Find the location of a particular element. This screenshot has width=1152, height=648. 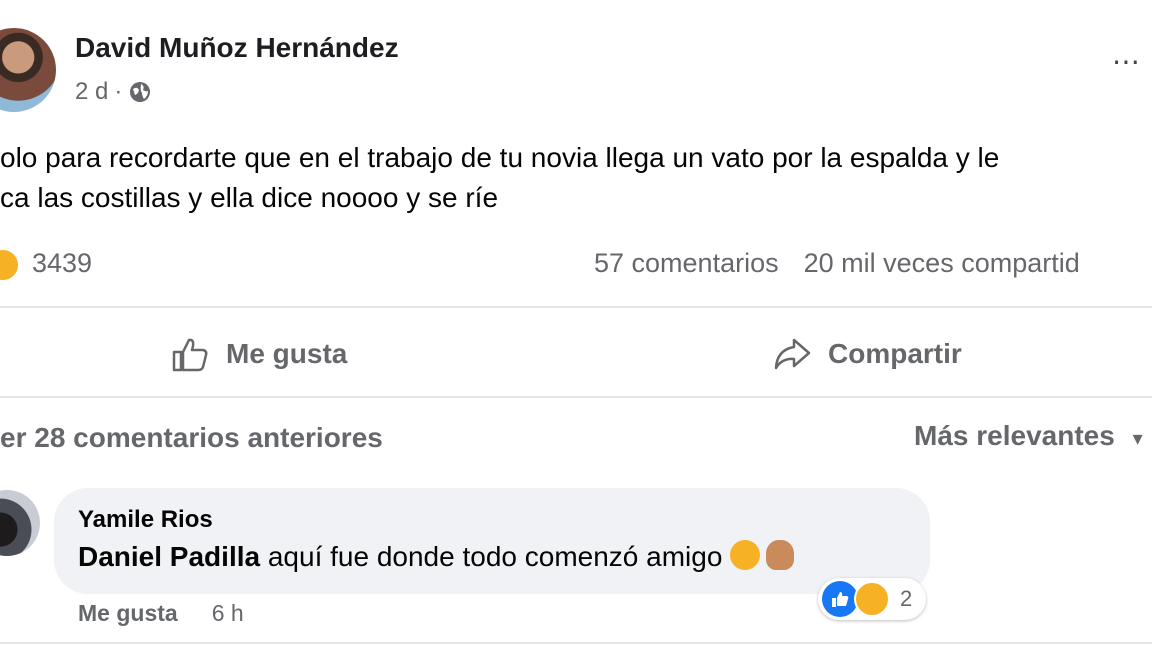

comment-reaction-count: 2 is located at coordinates (906, 598).